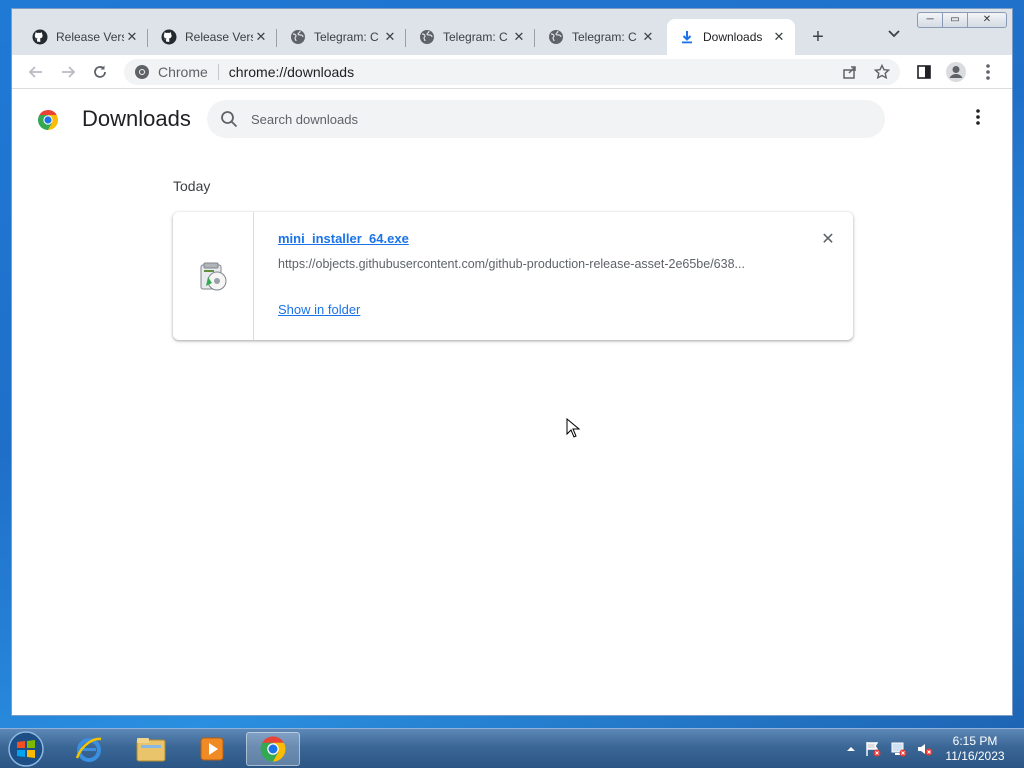  What do you see at coordinates (987, 20) in the screenshot?
I see `window-close-button: ✕` at bounding box center [987, 20].